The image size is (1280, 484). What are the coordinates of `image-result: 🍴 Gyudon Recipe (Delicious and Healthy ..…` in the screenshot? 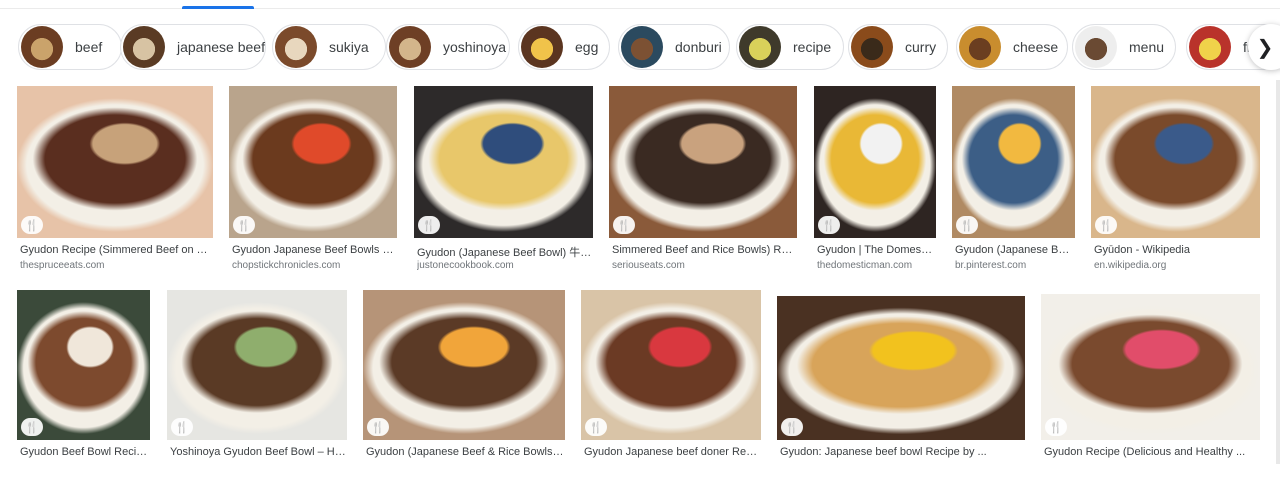 It's located at (1150, 389).